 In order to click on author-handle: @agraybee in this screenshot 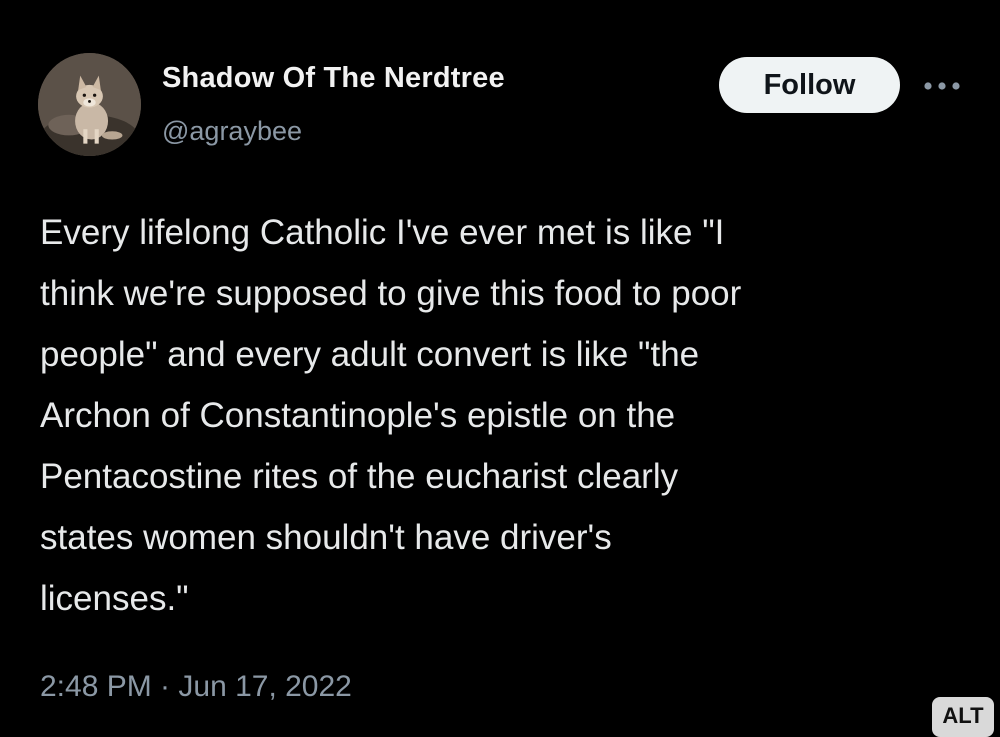, I will do `click(232, 131)`.